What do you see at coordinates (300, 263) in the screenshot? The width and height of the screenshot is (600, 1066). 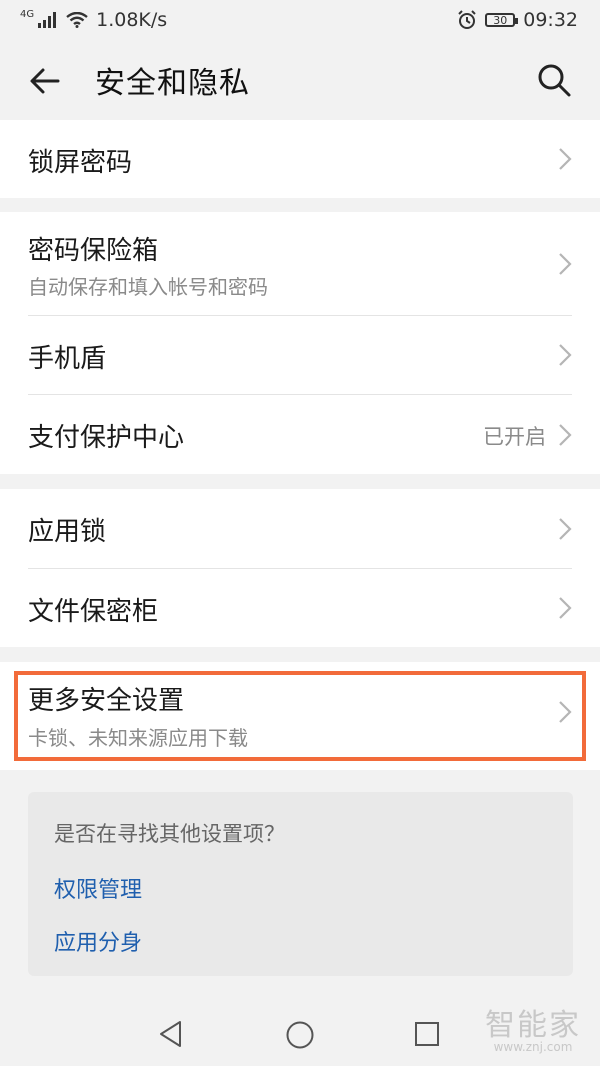 I see `row-password-vault: 密码保险箱 自动保存和填入帐号和密码` at bounding box center [300, 263].